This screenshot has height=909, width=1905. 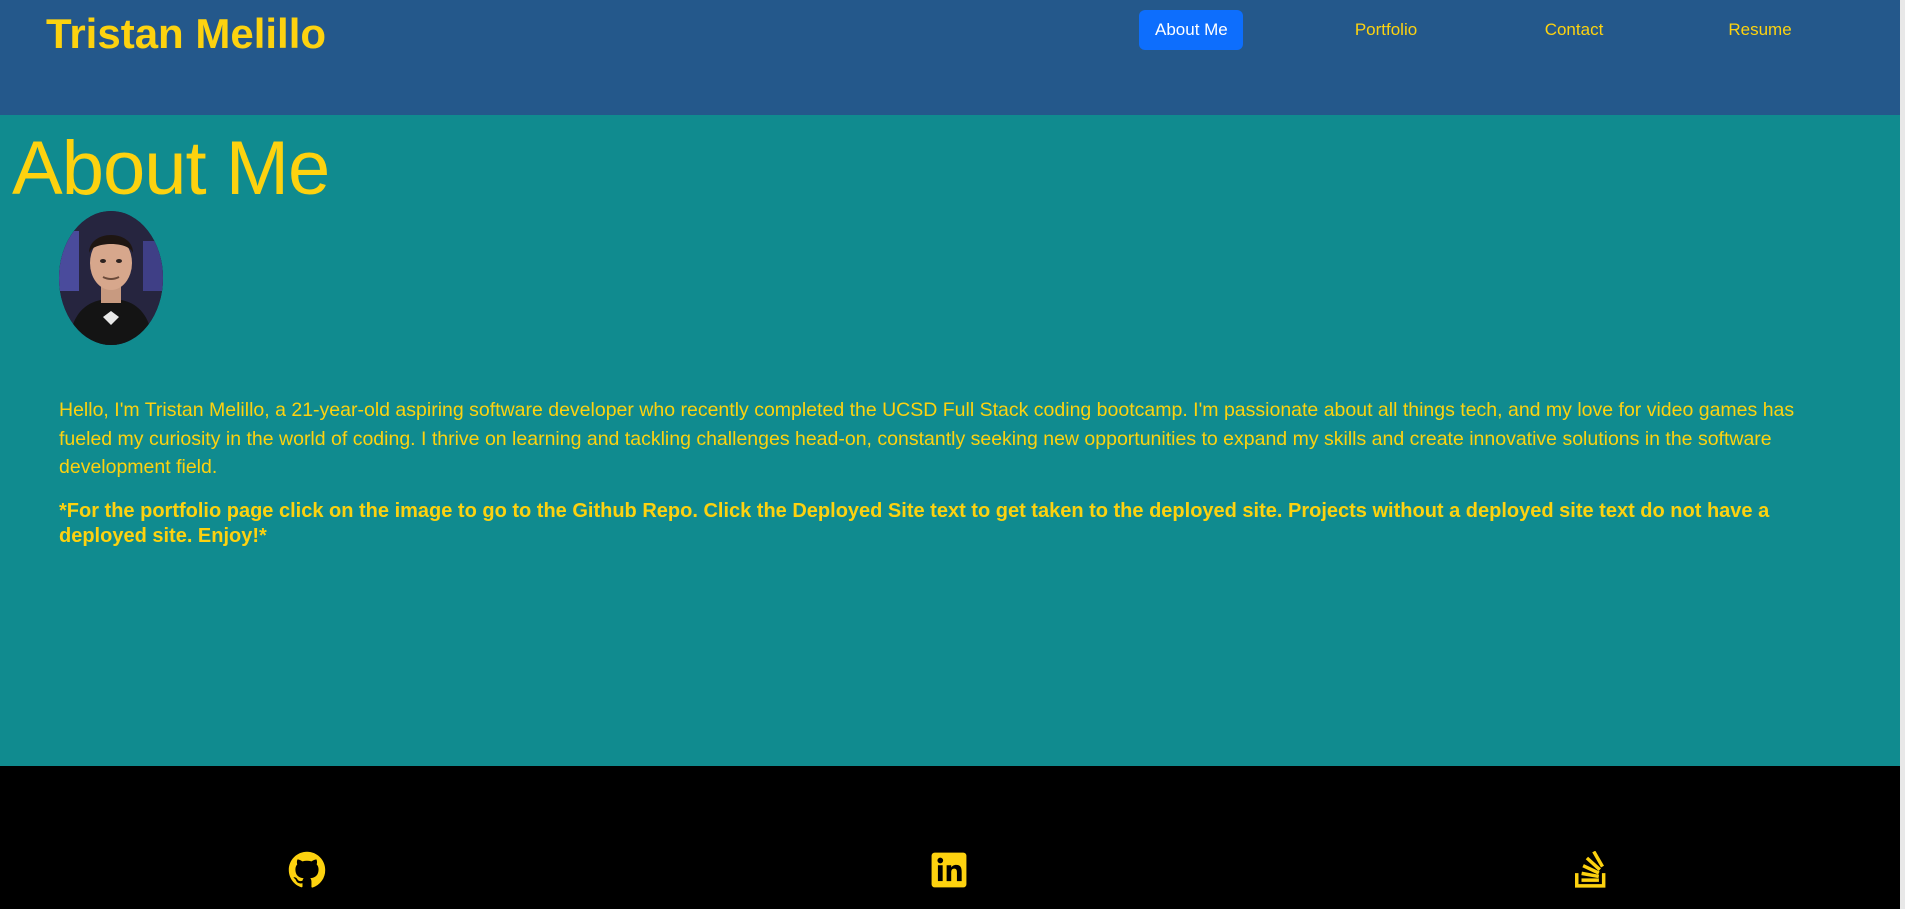 I want to click on nav-about-me: About Me, so click(x=1191, y=30).